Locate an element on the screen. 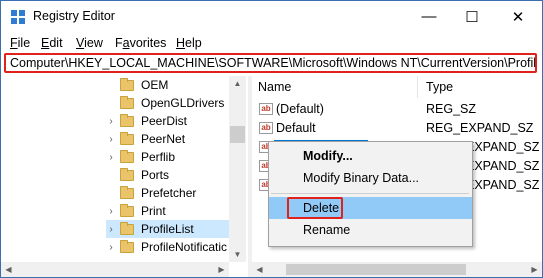 This screenshot has height=278, width=543. tree-item-label: Prefetcher is located at coordinates (169, 193).